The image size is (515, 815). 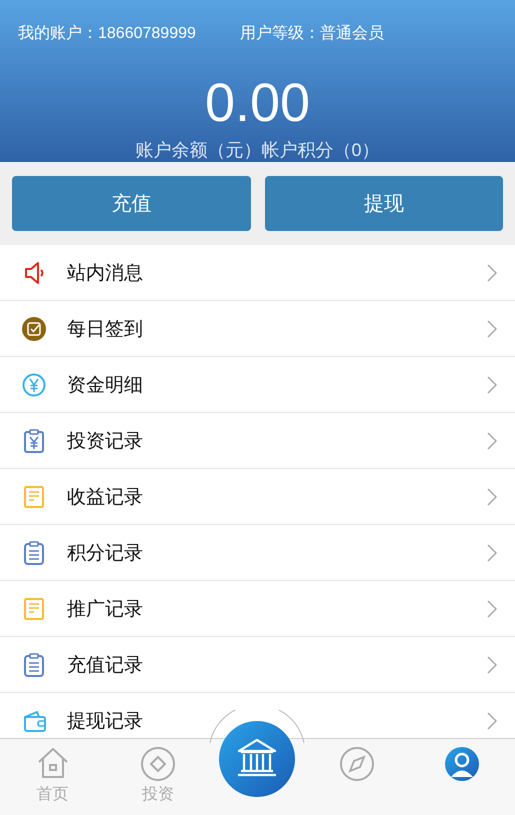 I want to click on menu-item: 资金明细, so click(x=277, y=385).